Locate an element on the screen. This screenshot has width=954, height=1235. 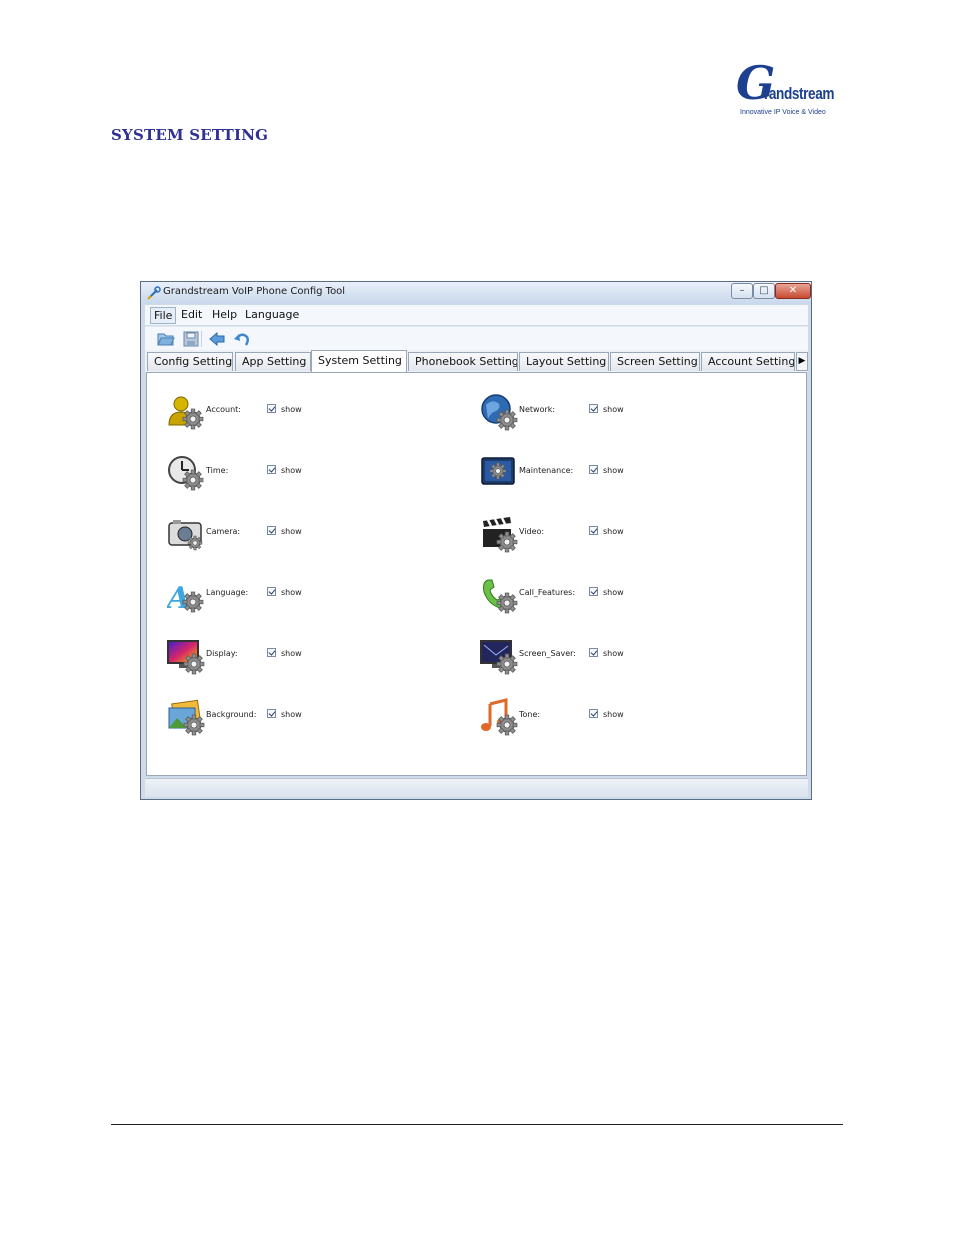
tab-config-setting: Config Setting is located at coordinates (190, 361).